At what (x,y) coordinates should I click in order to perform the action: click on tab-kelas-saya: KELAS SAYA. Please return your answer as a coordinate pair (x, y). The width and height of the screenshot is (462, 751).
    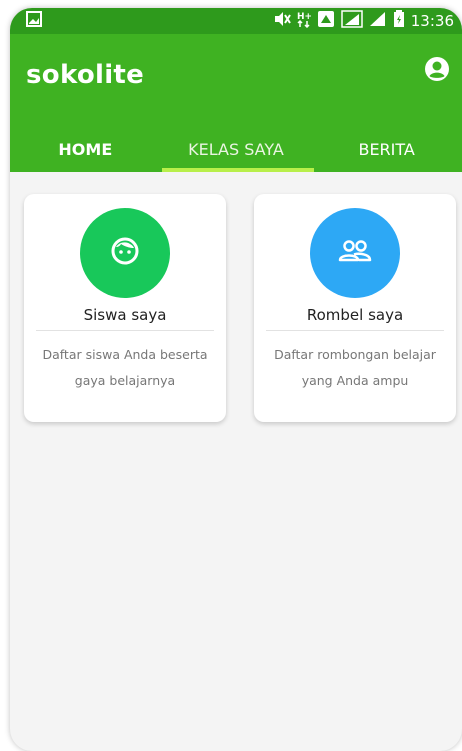
    Looking at the image, I should click on (236, 149).